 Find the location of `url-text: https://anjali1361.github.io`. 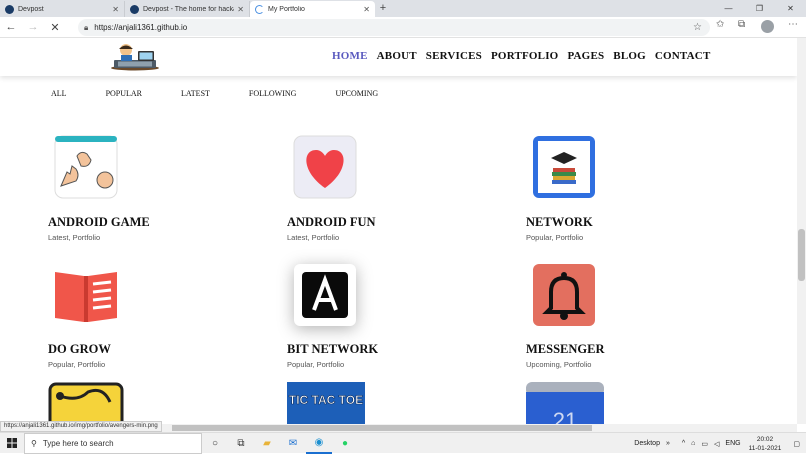

url-text: https://anjali1361.github.io is located at coordinates (141, 27).